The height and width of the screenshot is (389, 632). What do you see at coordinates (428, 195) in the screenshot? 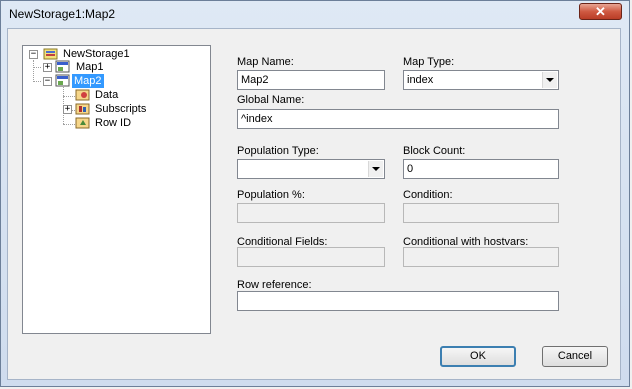
I see `condition-label: Condition:` at bounding box center [428, 195].